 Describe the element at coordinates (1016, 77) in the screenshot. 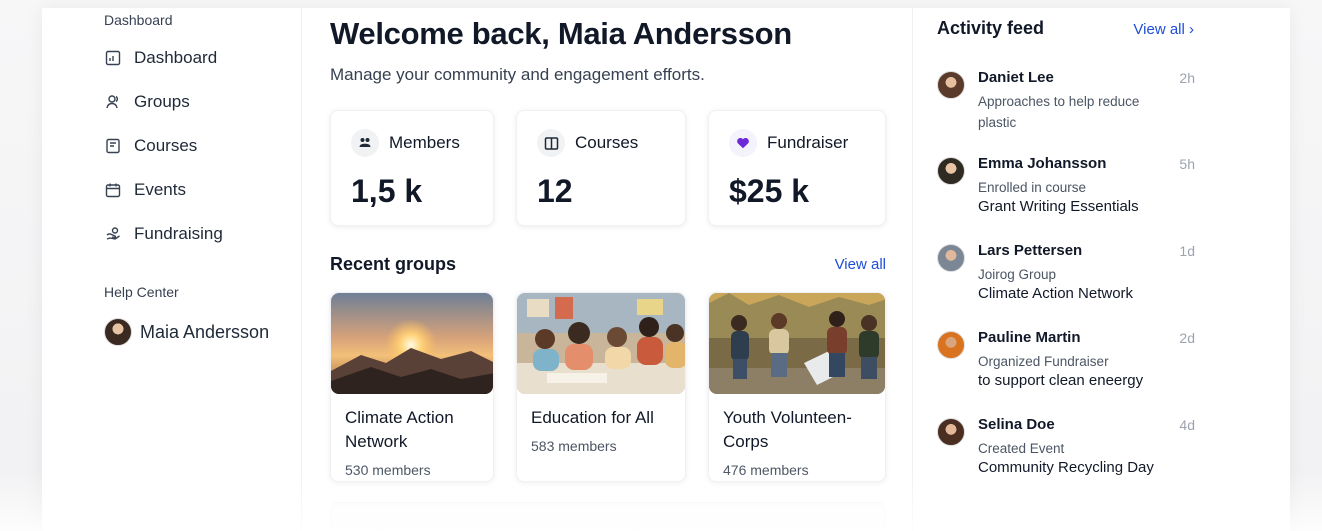

I see `feed-user-name: Daniet Lee` at that location.